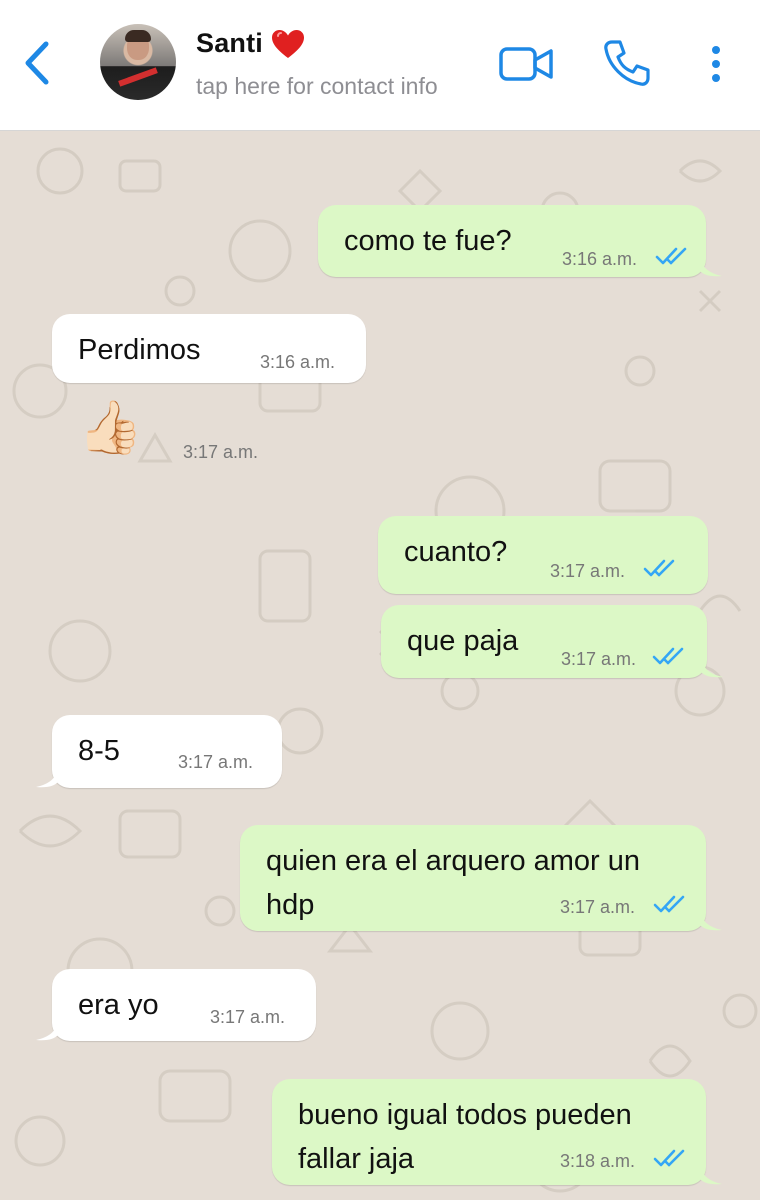 This screenshot has width=760, height=1200. Describe the element at coordinates (118, 1005) in the screenshot. I see `message-text: era yo` at that location.